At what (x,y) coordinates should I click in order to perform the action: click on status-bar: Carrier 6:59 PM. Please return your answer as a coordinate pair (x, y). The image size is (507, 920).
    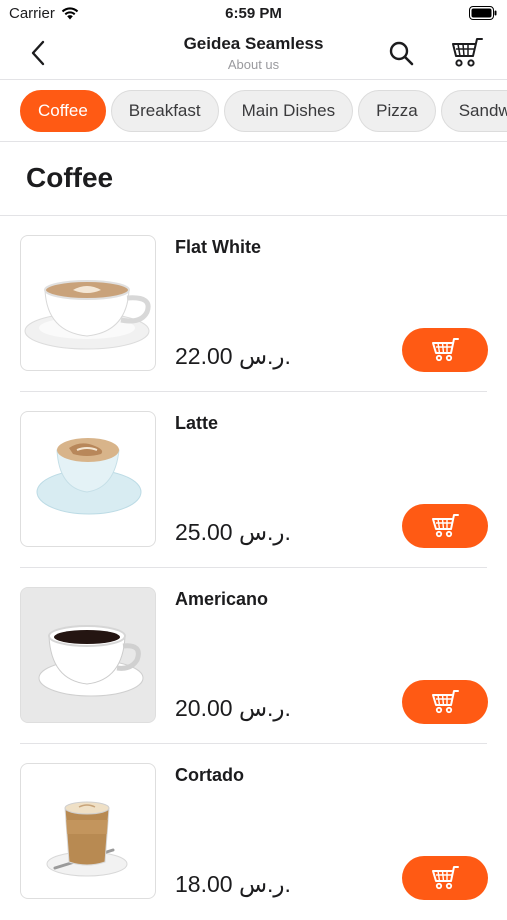
    Looking at the image, I should click on (253, 14).